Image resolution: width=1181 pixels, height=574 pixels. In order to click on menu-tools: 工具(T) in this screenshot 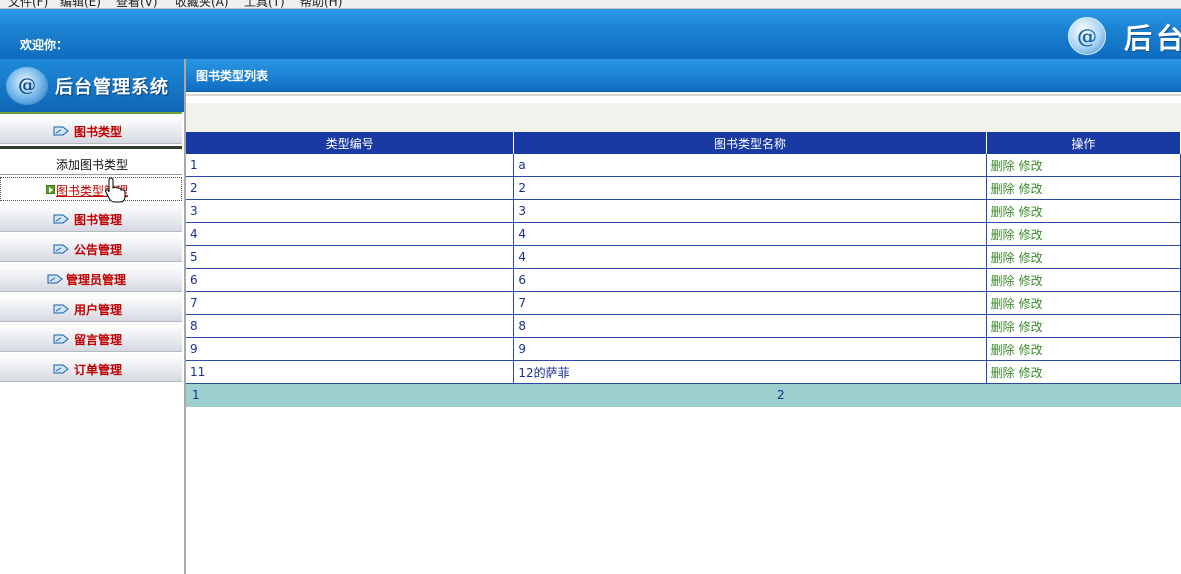, I will do `click(264, 4)`.